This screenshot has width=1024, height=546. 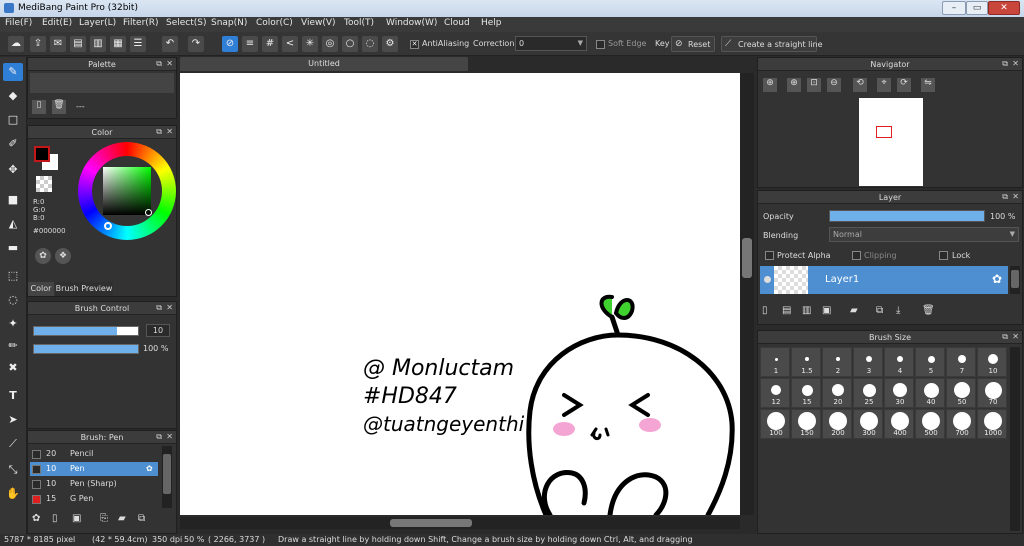 What do you see at coordinates (806, 362) in the screenshot?
I see `brush-size-option: 1.5` at bounding box center [806, 362].